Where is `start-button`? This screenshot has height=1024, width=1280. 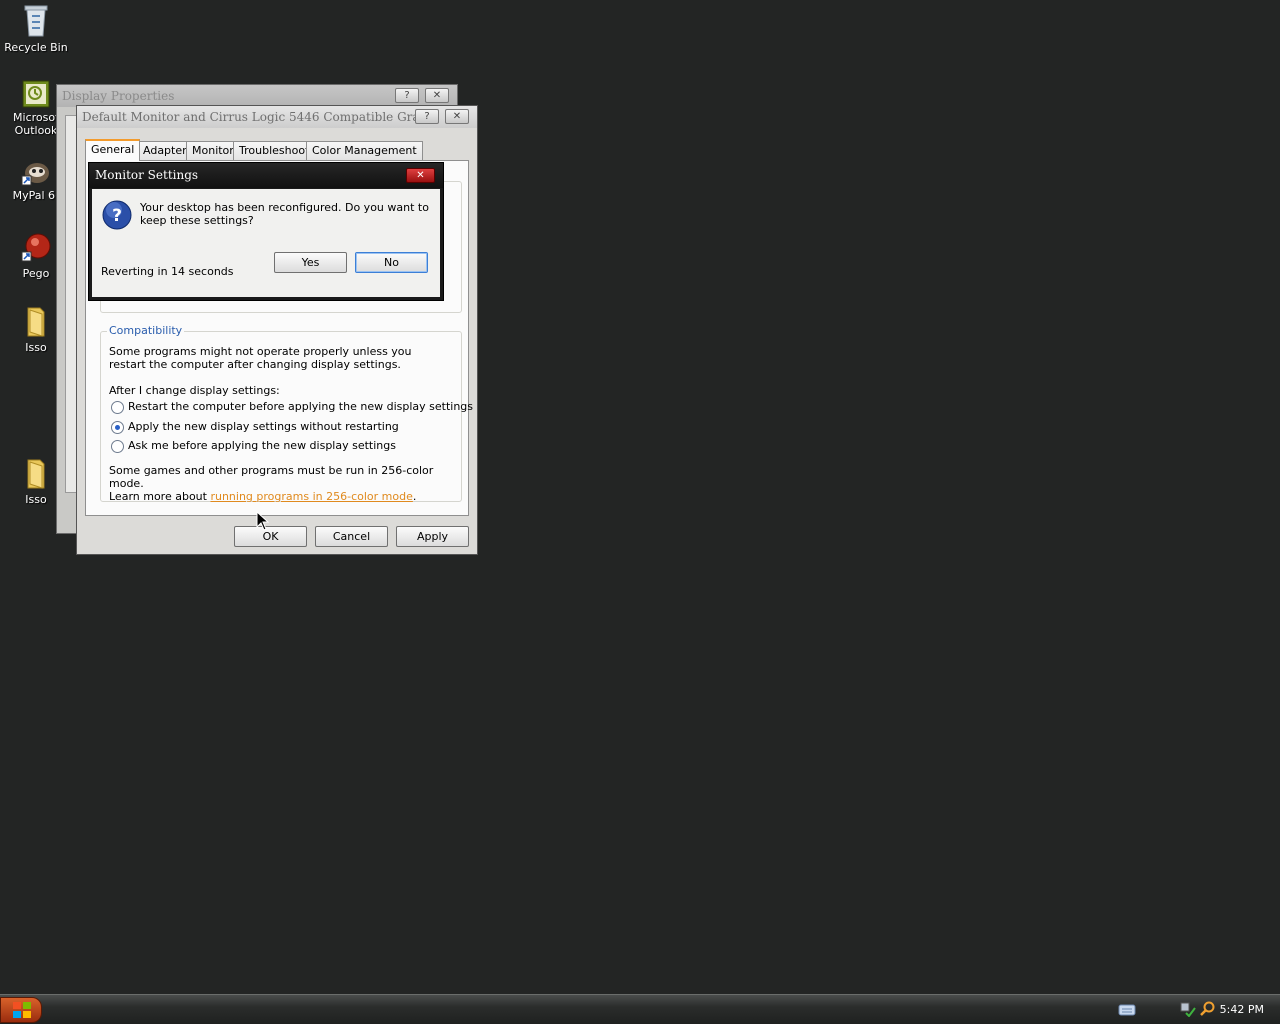 start-button is located at coordinates (21, 1010).